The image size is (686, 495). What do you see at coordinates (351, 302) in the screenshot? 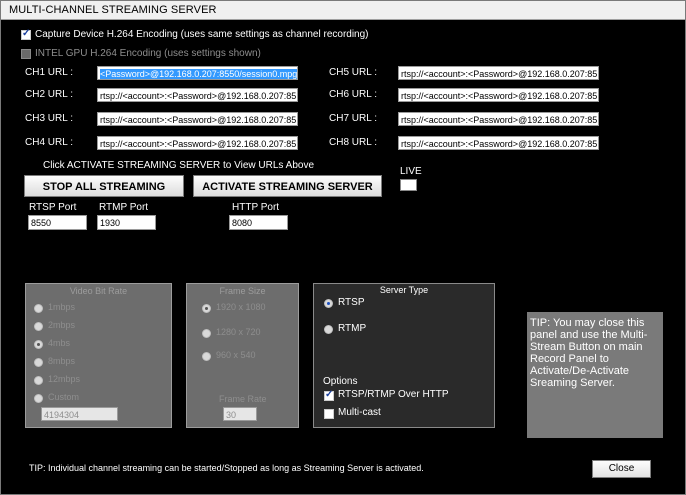
I see `server-rtsp-label: RTSP` at bounding box center [351, 302].